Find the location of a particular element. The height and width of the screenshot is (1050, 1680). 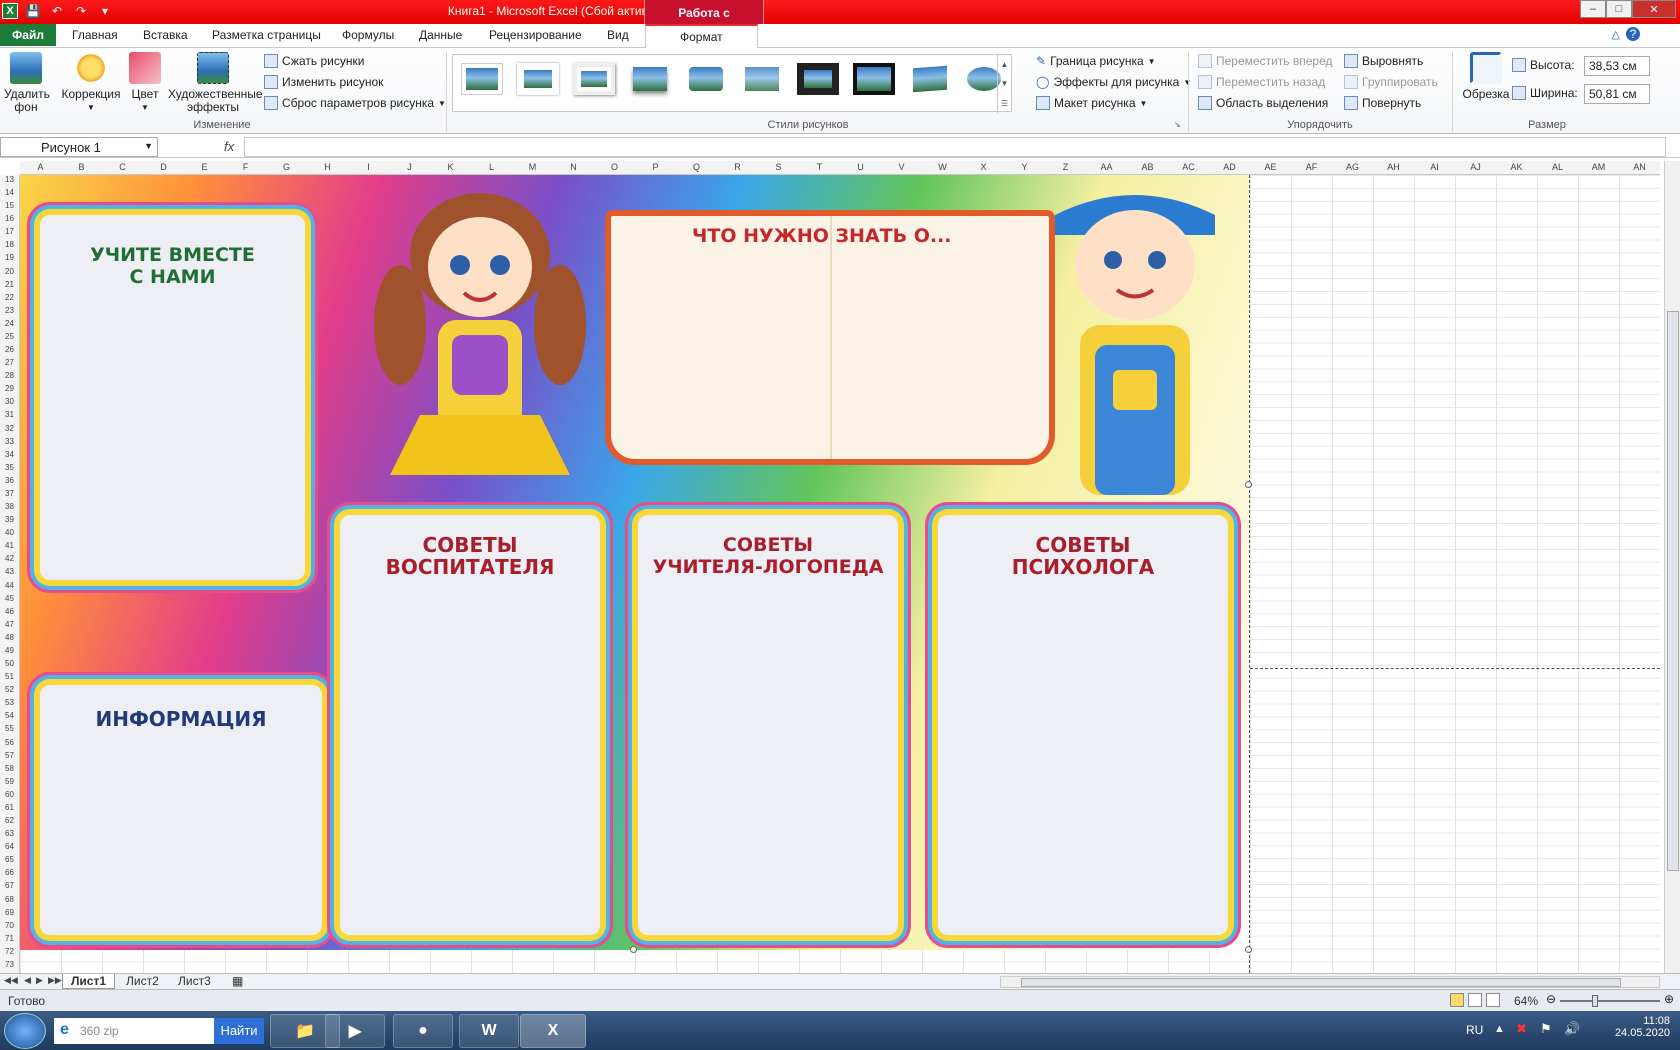

excel-taskbar-icon: X is located at coordinates (553, 1031).